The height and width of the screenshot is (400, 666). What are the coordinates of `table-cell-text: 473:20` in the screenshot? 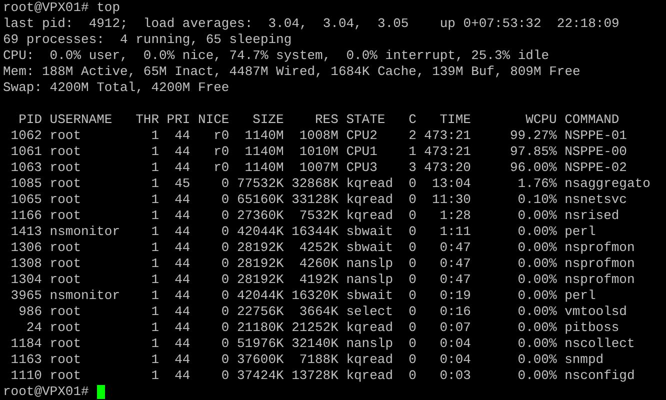 It's located at (447, 168).